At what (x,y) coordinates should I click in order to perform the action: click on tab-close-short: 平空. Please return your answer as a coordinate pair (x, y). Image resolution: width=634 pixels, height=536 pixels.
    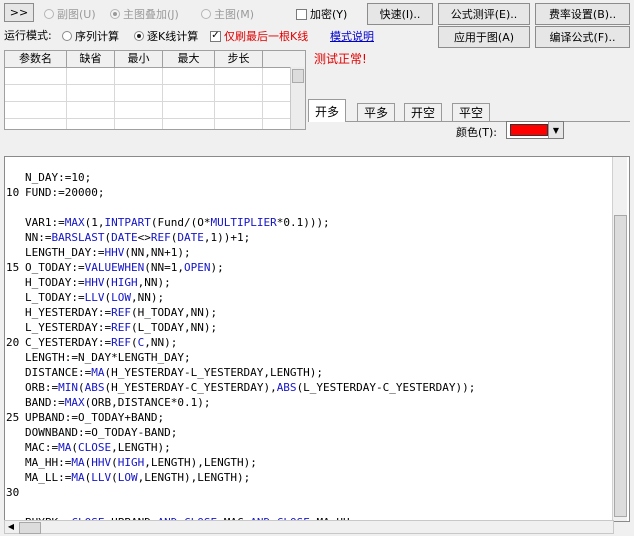
    Looking at the image, I should click on (471, 112).